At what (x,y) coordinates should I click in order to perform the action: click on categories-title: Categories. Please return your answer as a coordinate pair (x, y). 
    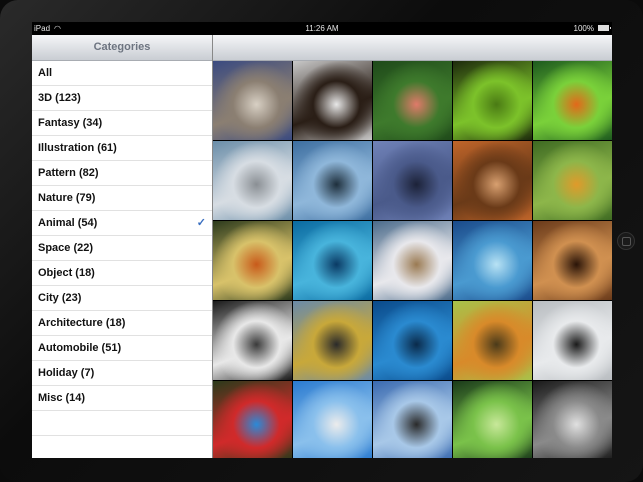
    Looking at the image, I should click on (122, 48).